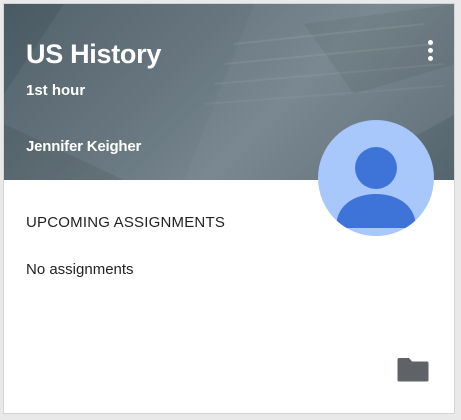 Image resolution: width=461 pixels, height=420 pixels. What do you see at coordinates (126, 222) in the screenshot?
I see `upcoming-assignments-heading: UPCOMING ASSIGNMENTS` at bounding box center [126, 222].